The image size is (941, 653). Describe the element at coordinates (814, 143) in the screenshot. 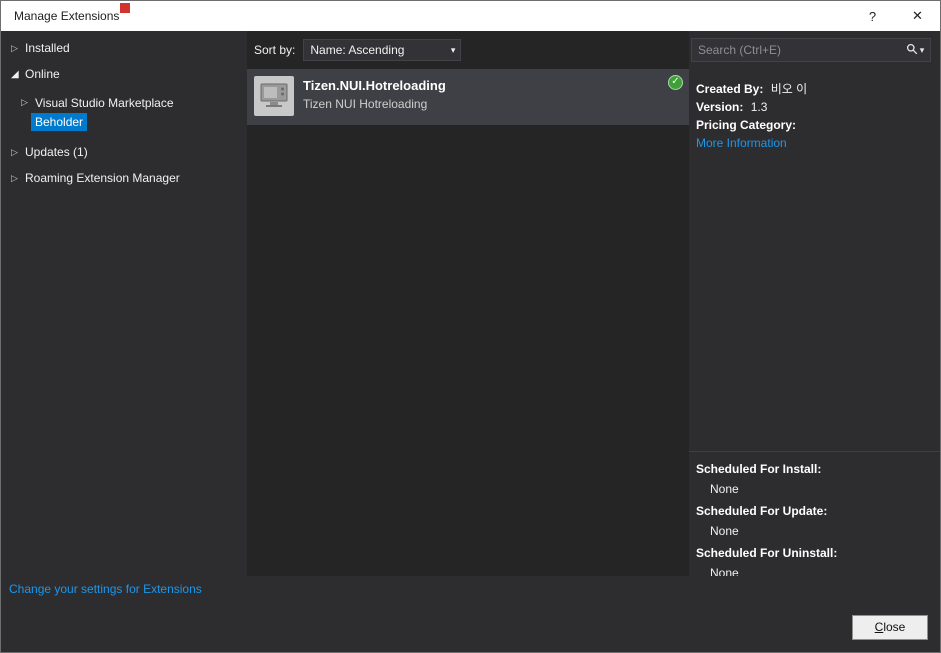

I see `more-information-line: More Information` at that location.